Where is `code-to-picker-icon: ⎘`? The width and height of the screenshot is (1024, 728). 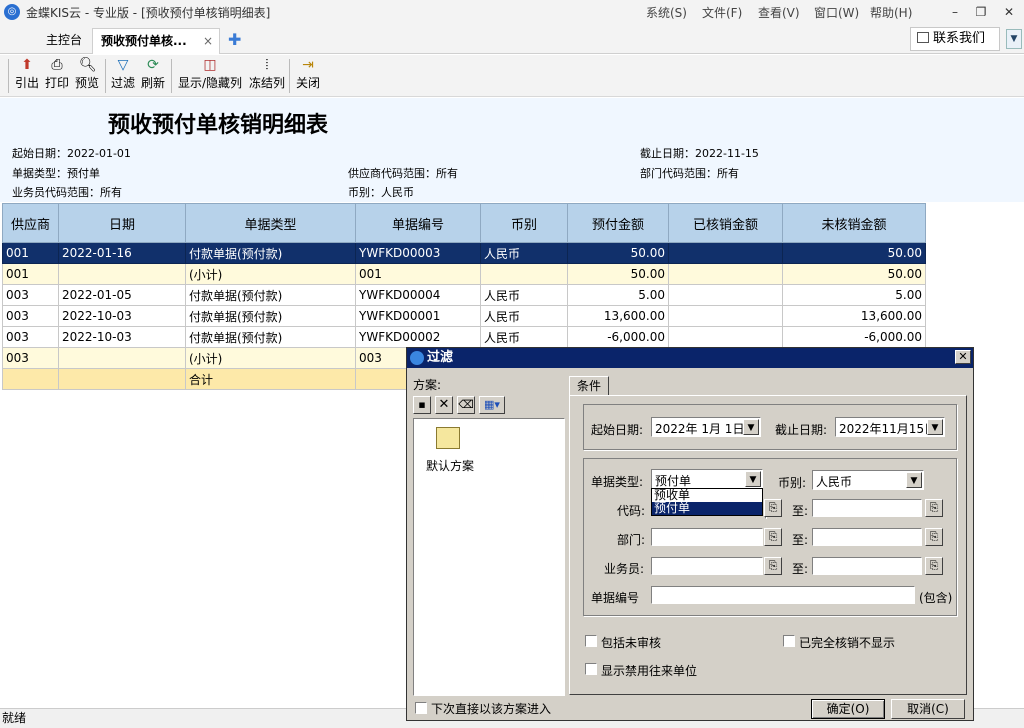
code-to-picker-icon: ⎘ is located at coordinates (934, 508).